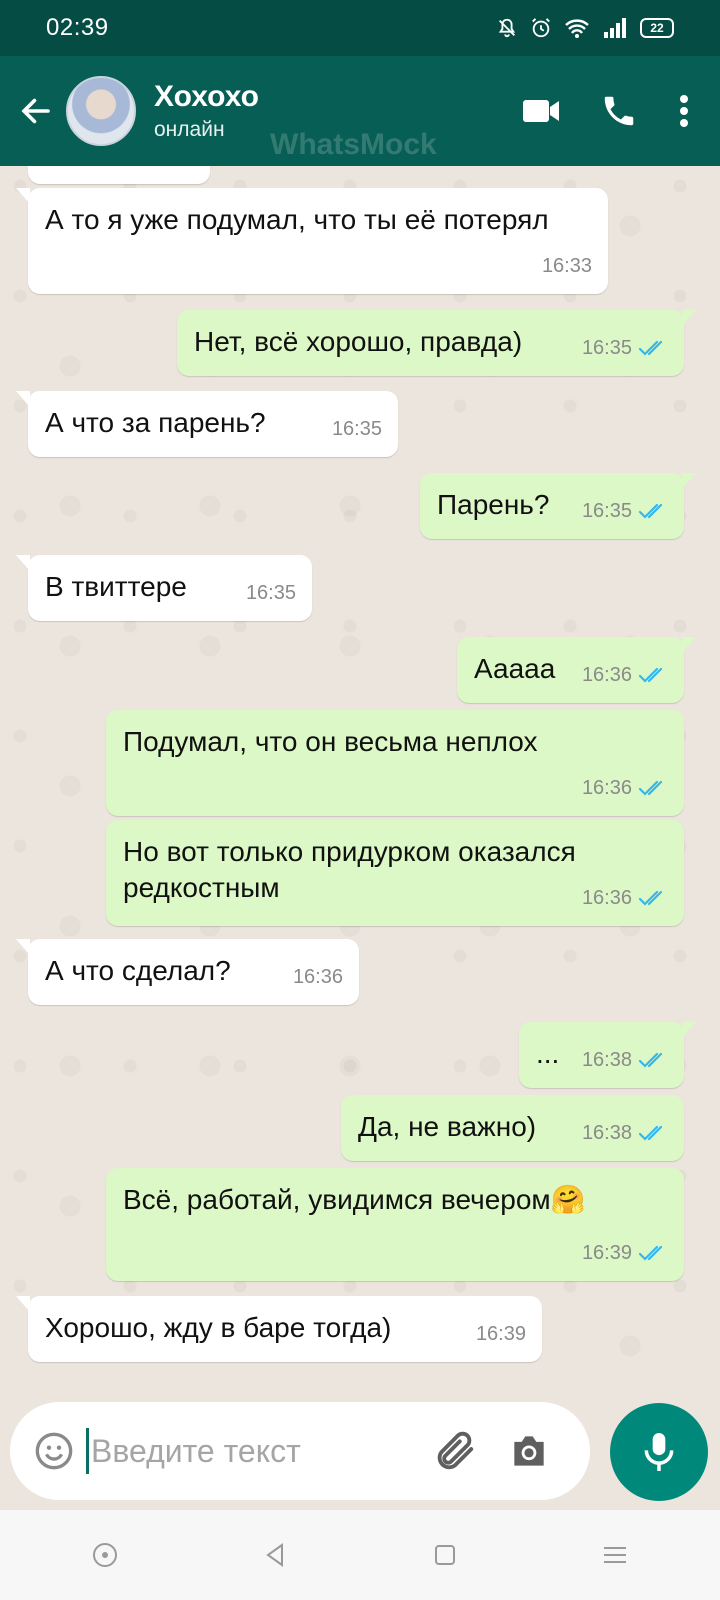 This screenshot has width=720, height=1600. What do you see at coordinates (436, 343) in the screenshot?
I see `outgoing-message: Нет, всё хорошо, правда) 16:35` at bounding box center [436, 343].